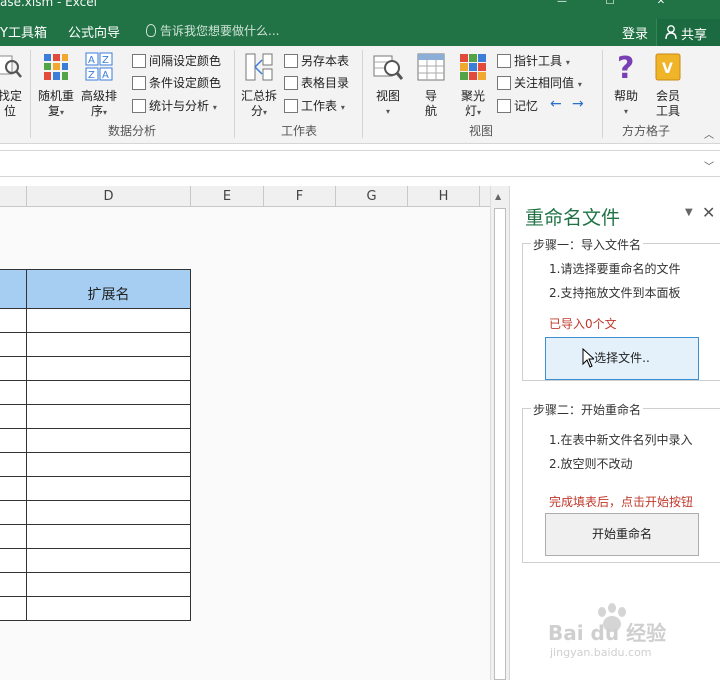 The image size is (720, 680). What do you see at coordinates (517, 106) in the screenshot?
I see `memory-button: 记忆` at bounding box center [517, 106].